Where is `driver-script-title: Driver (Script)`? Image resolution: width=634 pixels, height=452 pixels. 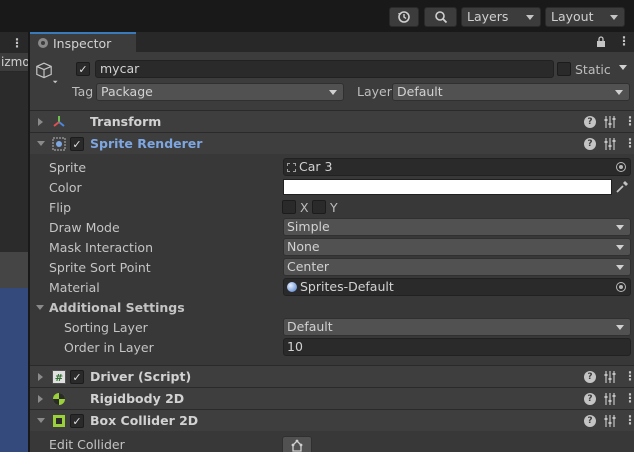 driver-script-title: Driver (Script) is located at coordinates (141, 376).